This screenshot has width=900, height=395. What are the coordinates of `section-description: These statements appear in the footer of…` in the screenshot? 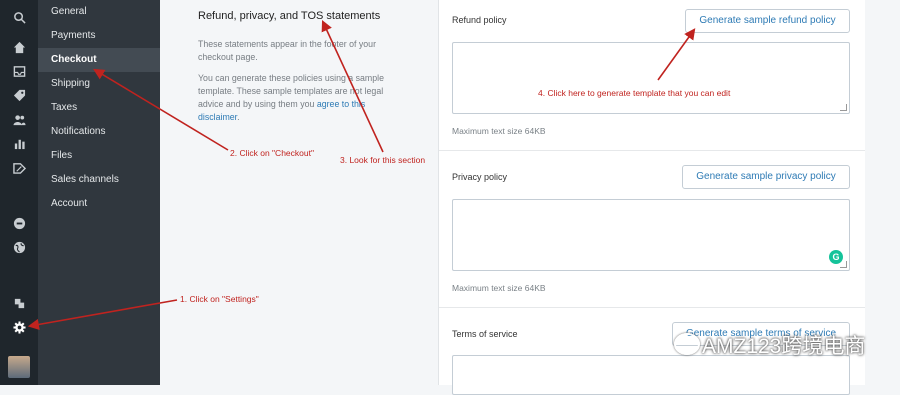 It's located at (287, 50).